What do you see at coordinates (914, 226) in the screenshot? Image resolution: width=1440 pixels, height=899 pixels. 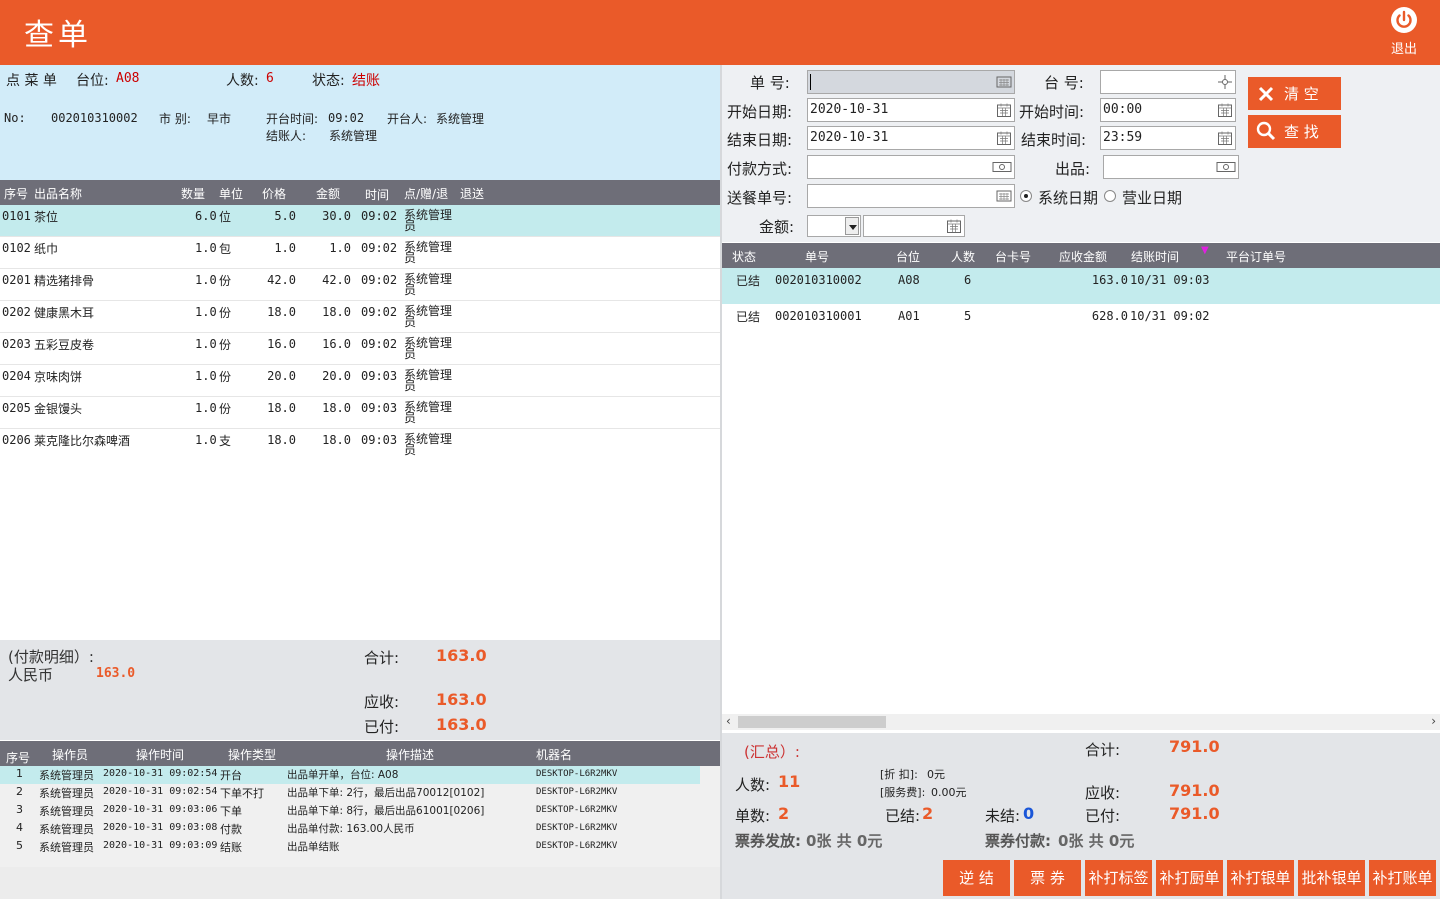 I see `amount-input` at bounding box center [914, 226].